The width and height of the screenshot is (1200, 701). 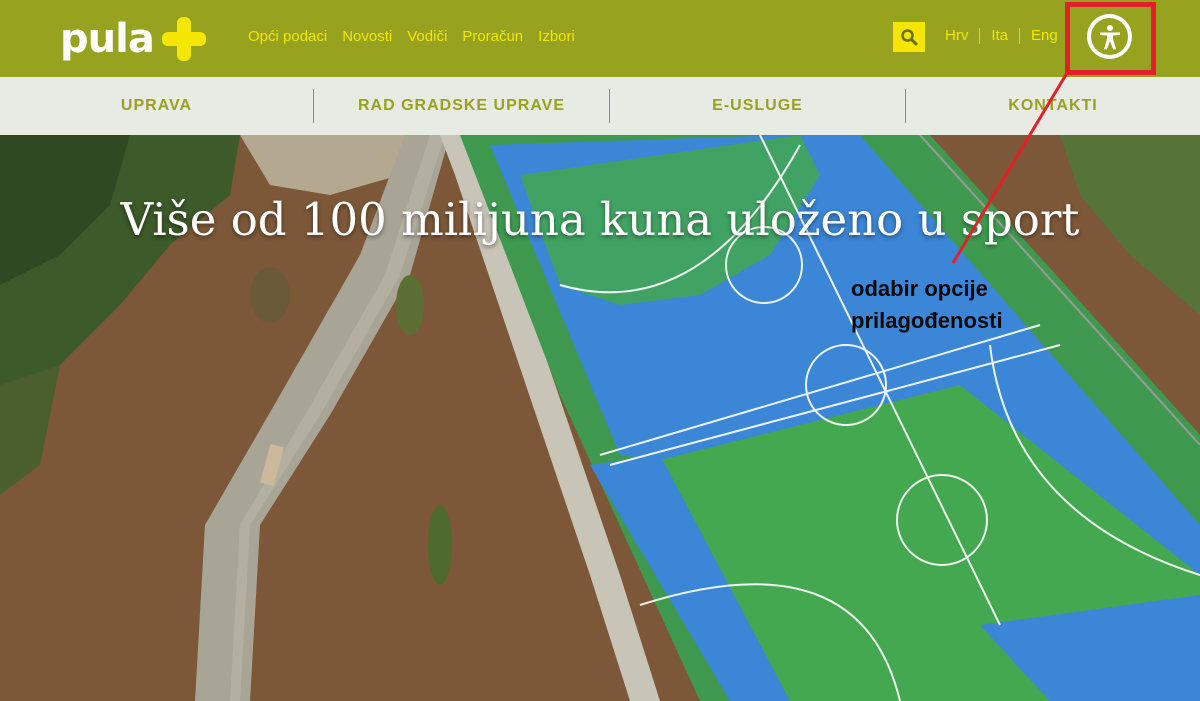 What do you see at coordinates (919, 288) in the screenshot?
I see `annotation-line-1: odabir opcije` at bounding box center [919, 288].